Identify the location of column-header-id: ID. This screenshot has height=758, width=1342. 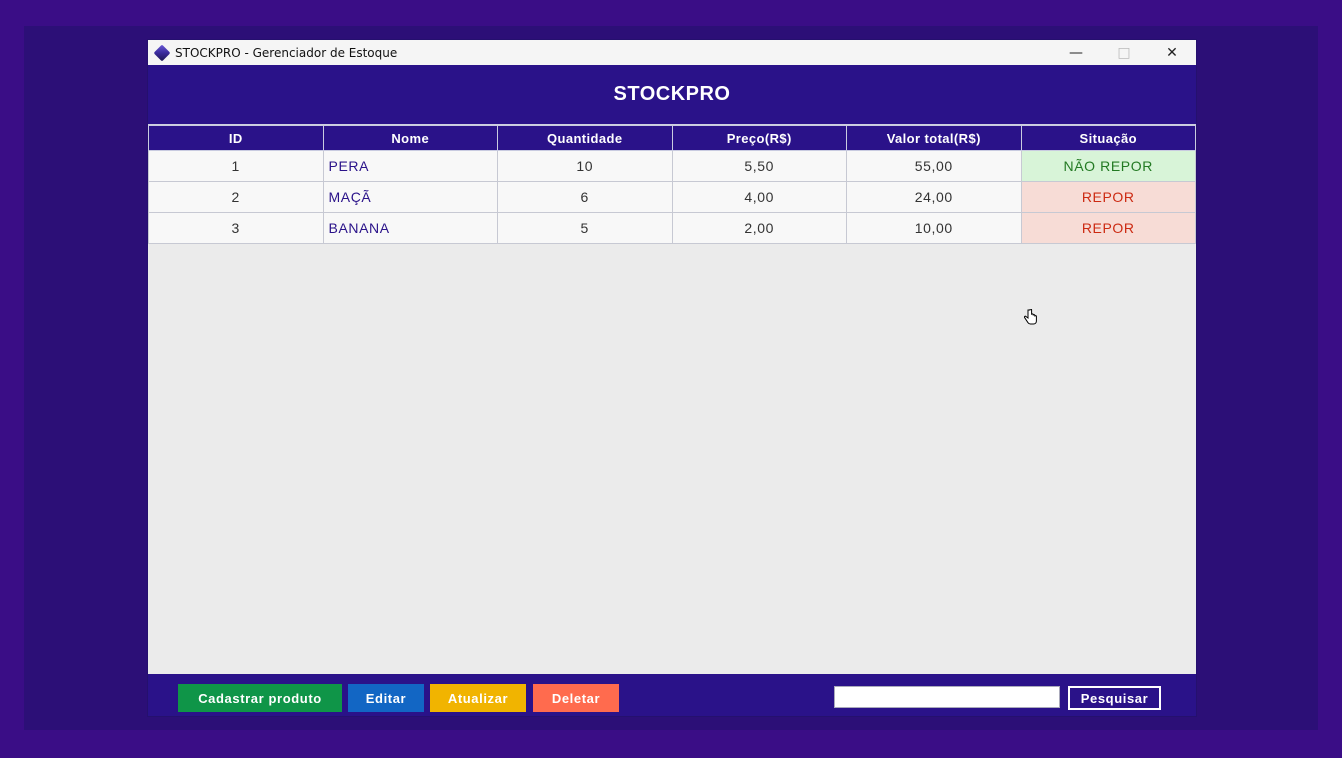
(236, 138).